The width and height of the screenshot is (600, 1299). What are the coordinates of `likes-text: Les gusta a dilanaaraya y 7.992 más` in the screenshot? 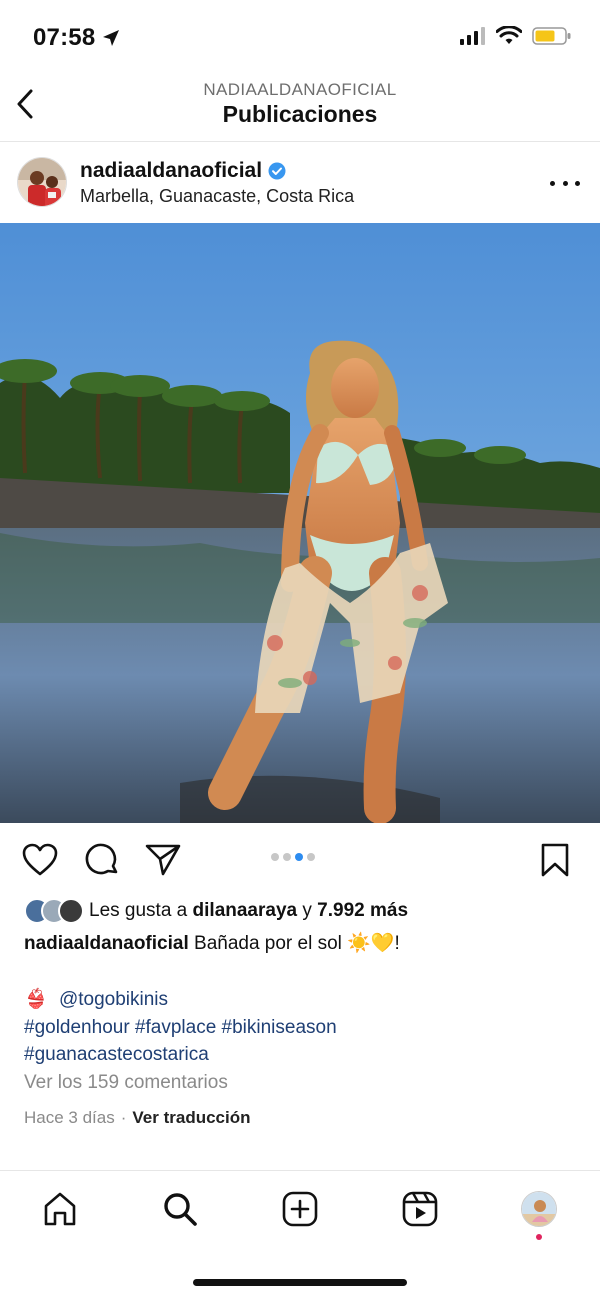 It's located at (248, 911).